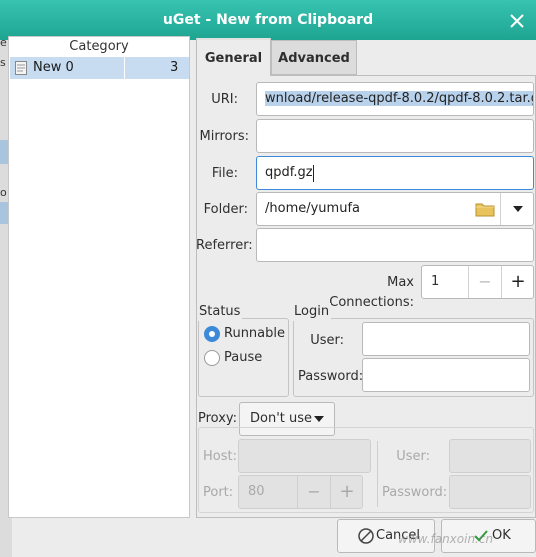  What do you see at coordinates (446, 339) in the screenshot?
I see `login-user-field` at bounding box center [446, 339].